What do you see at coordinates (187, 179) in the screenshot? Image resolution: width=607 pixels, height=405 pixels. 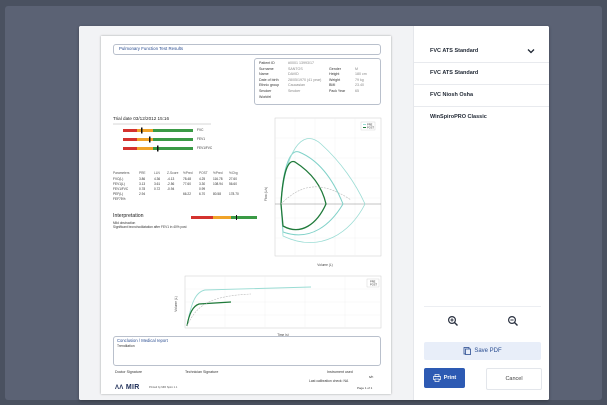 I see `table-cell: 78.48` at bounding box center [187, 179].